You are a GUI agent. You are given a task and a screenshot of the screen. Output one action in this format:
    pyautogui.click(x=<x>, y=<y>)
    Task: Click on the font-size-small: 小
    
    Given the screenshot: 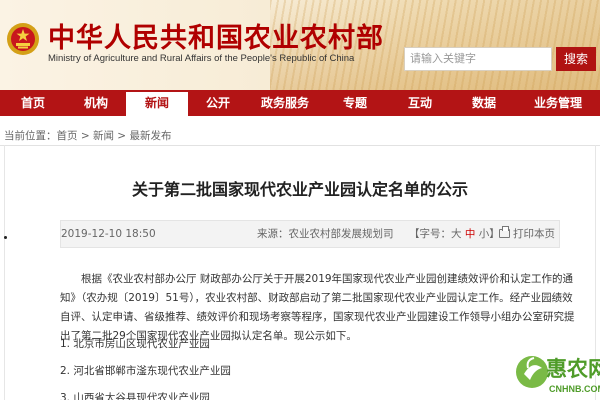 What is the action you would take?
    pyautogui.click(x=484, y=234)
    